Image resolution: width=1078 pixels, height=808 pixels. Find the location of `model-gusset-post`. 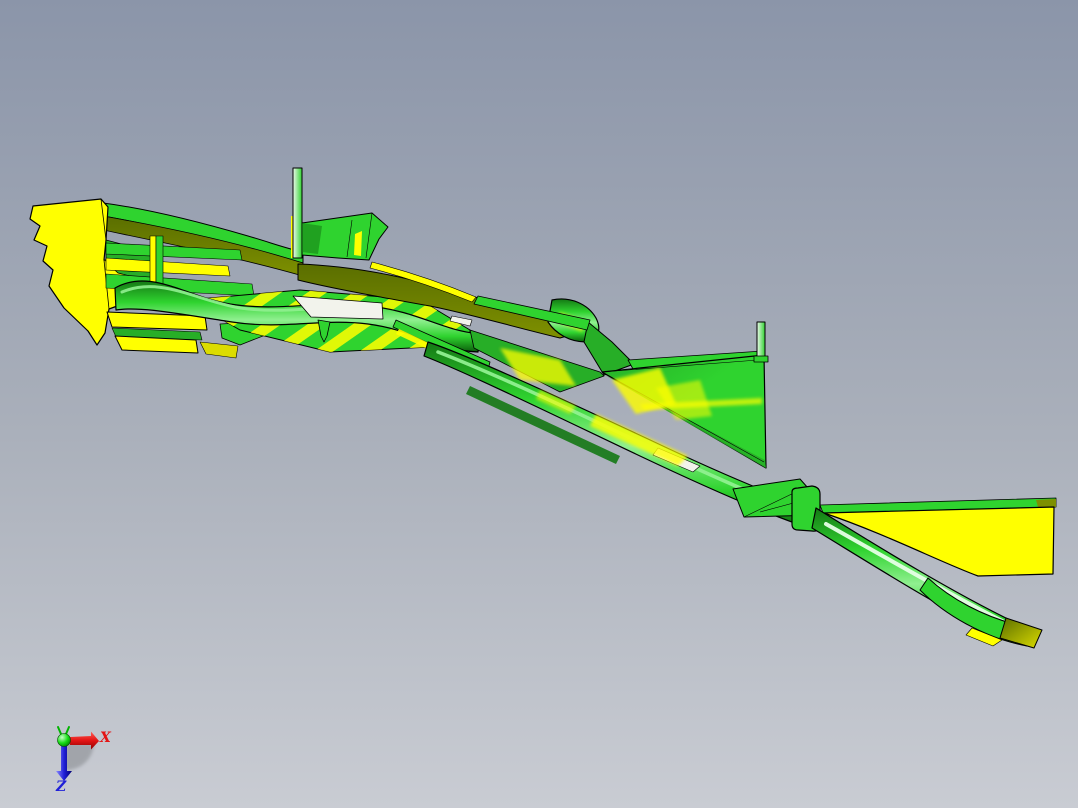

model-gusset-post is located at coordinates (761, 340).